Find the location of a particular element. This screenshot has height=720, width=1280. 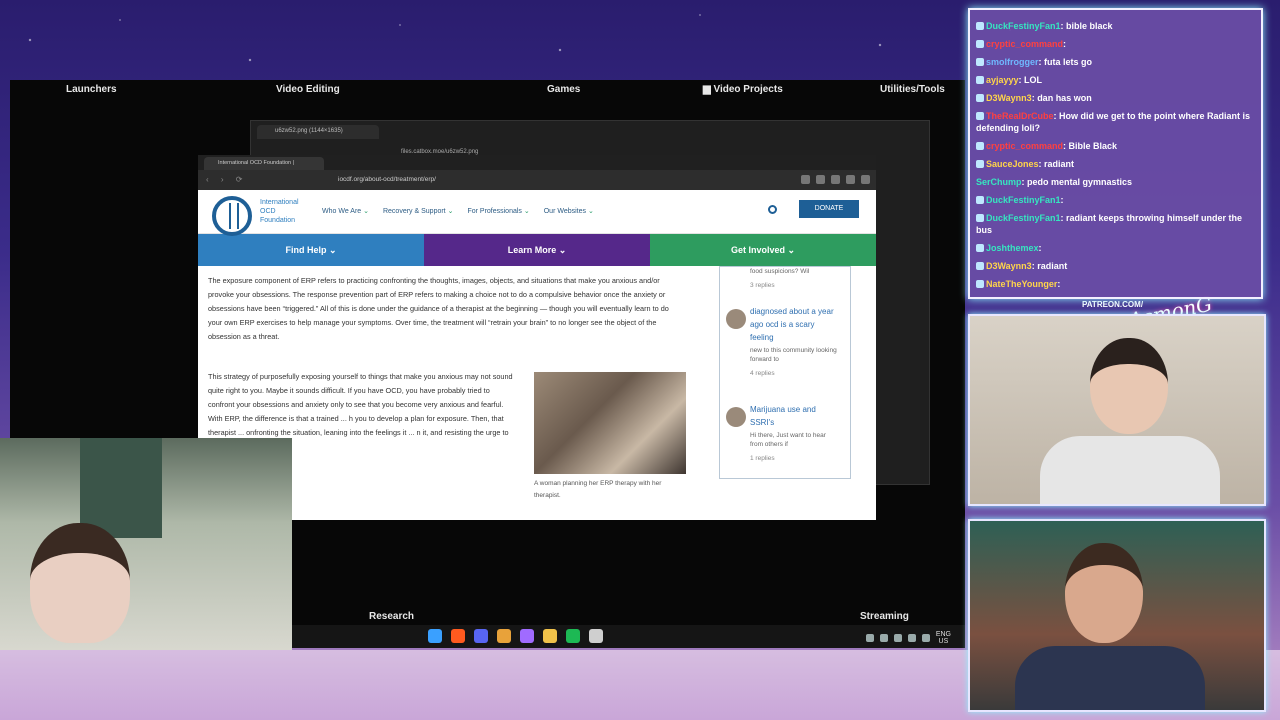

logo-text: International OCD Foundation is located at coordinates (285, 211).